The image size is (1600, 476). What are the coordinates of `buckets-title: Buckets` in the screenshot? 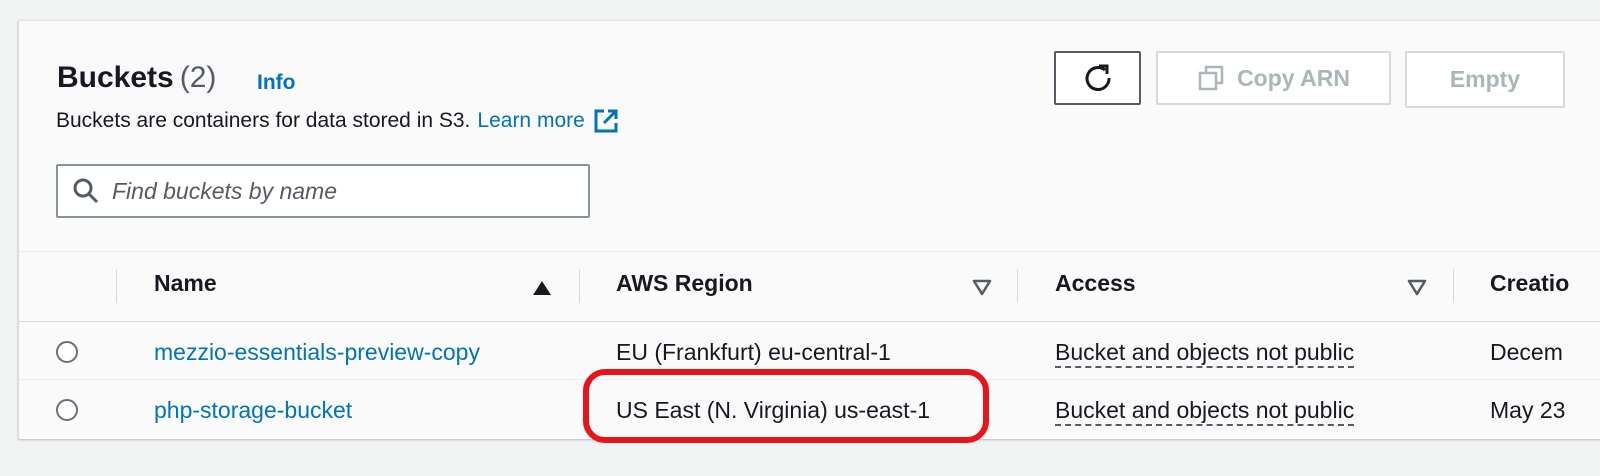 It's located at (115, 77).